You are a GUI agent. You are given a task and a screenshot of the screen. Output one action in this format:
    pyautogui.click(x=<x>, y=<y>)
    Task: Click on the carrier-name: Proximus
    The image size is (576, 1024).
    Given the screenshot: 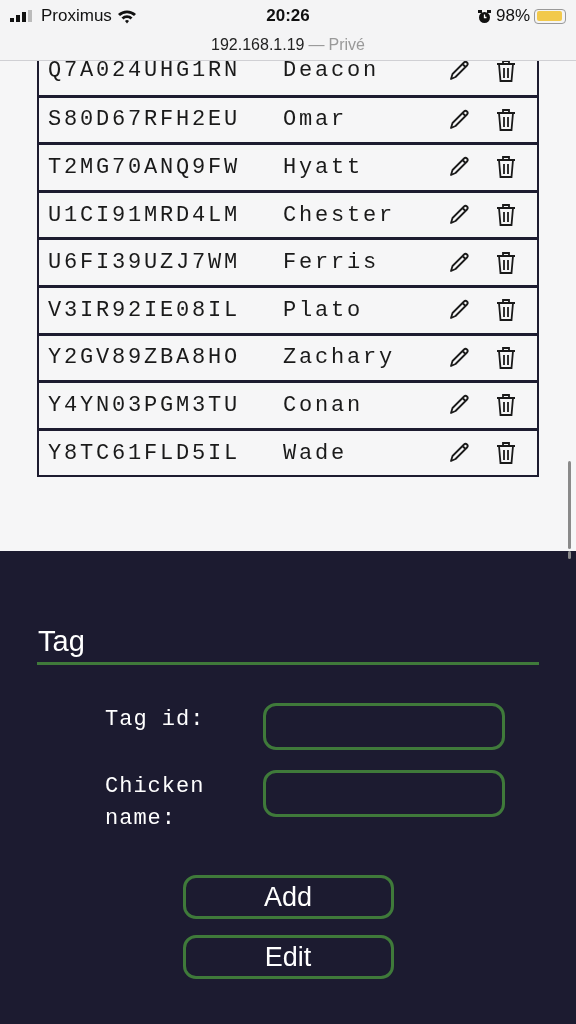 What is the action you would take?
    pyautogui.click(x=76, y=16)
    